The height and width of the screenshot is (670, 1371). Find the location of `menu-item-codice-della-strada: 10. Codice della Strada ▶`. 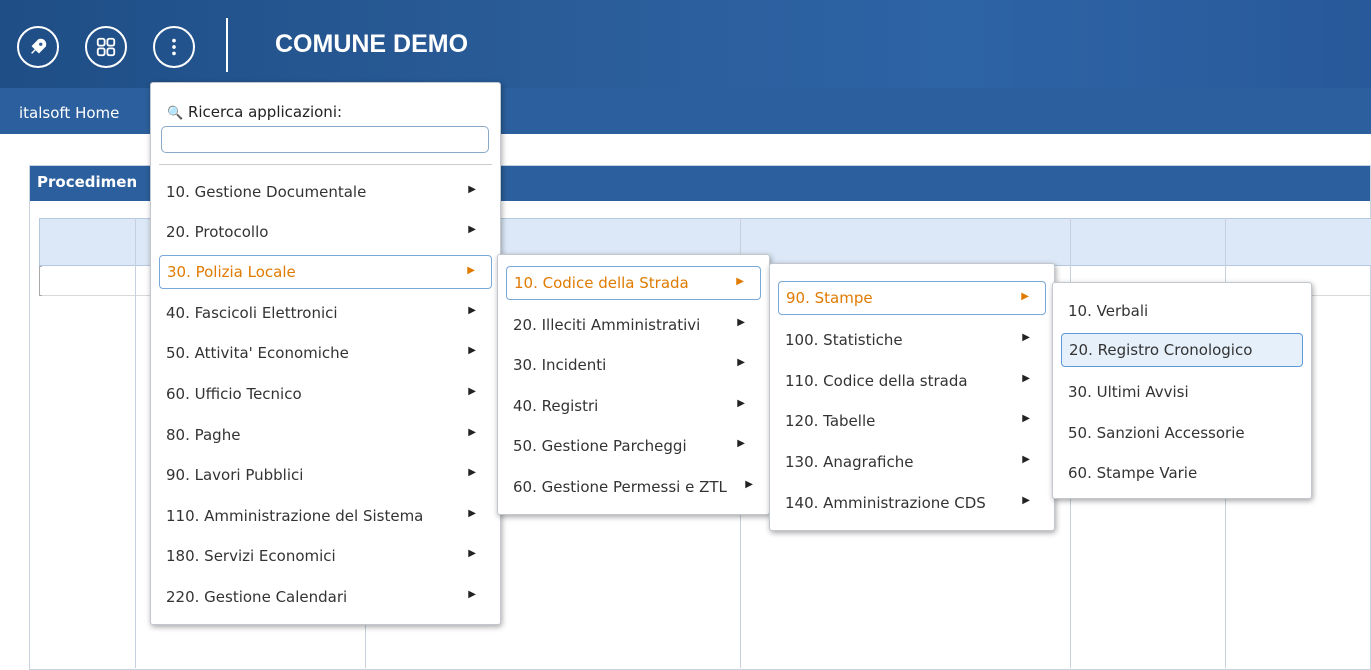

menu-item-codice-della-strada: 10. Codice della Strada ▶ is located at coordinates (633, 283).